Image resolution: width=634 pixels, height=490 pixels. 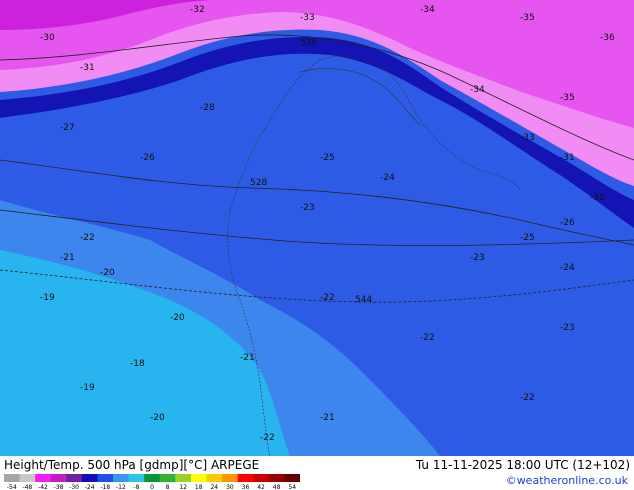 What do you see at coordinates (152, 487) in the screenshot?
I see `color-scale-label: 0` at bounding box center [152, 487].